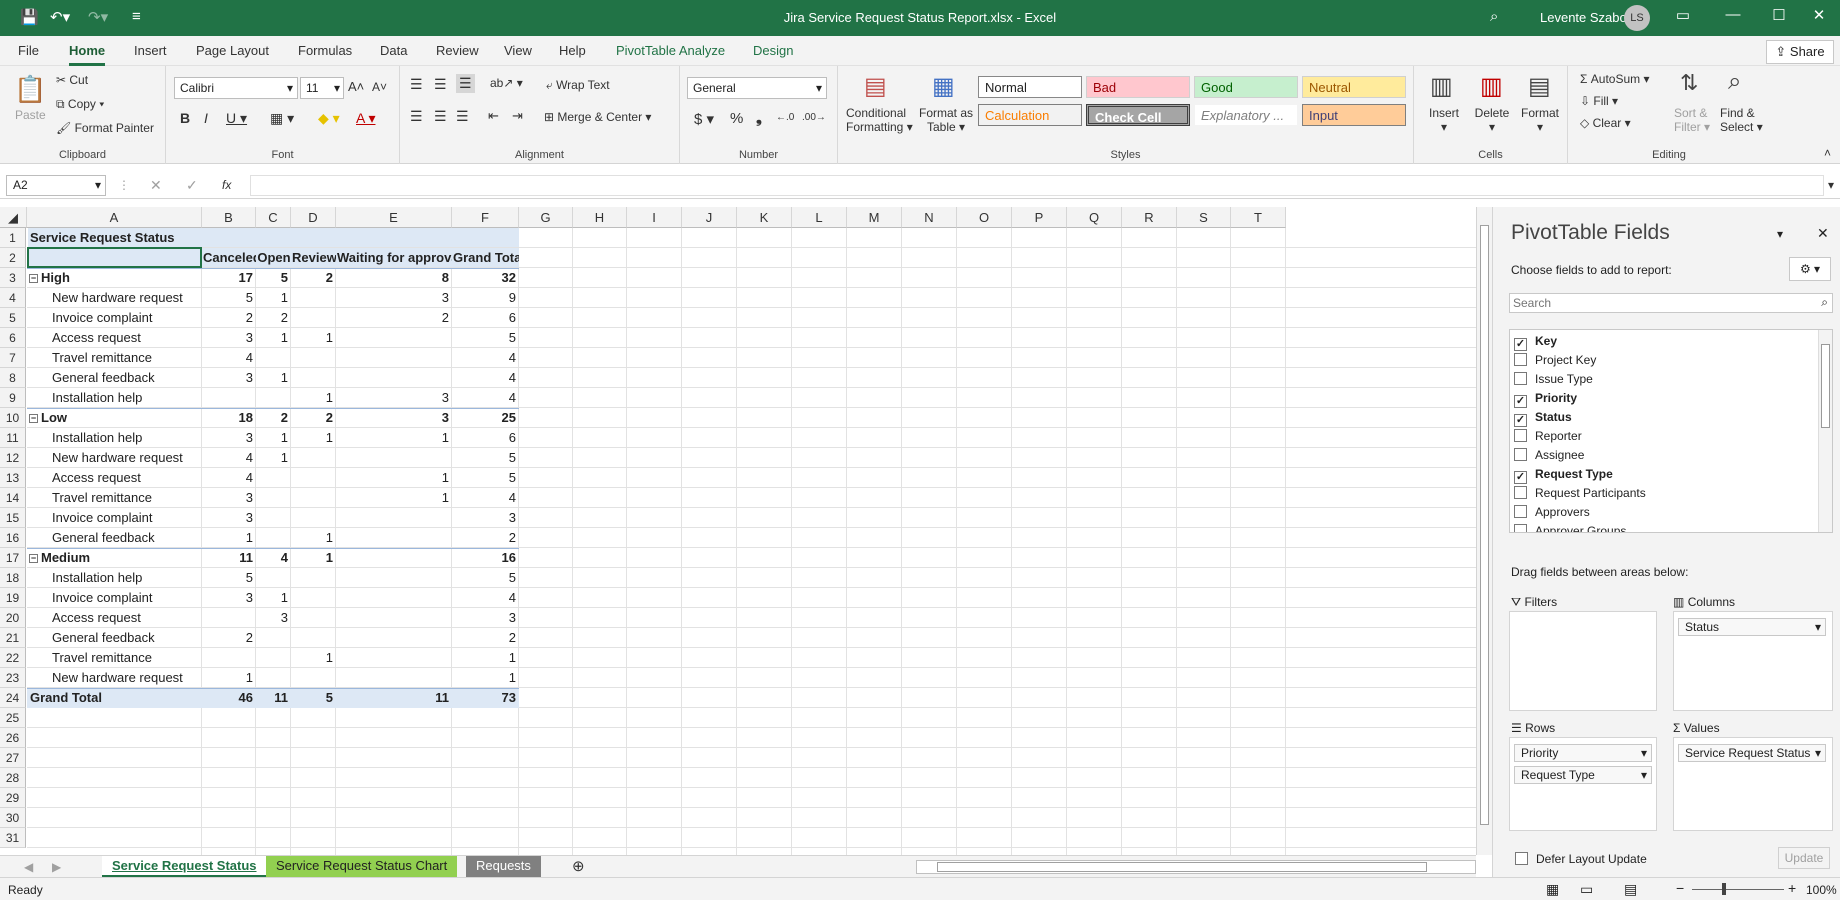  I want to click on field-item: Approvers, so click(1552, 512).